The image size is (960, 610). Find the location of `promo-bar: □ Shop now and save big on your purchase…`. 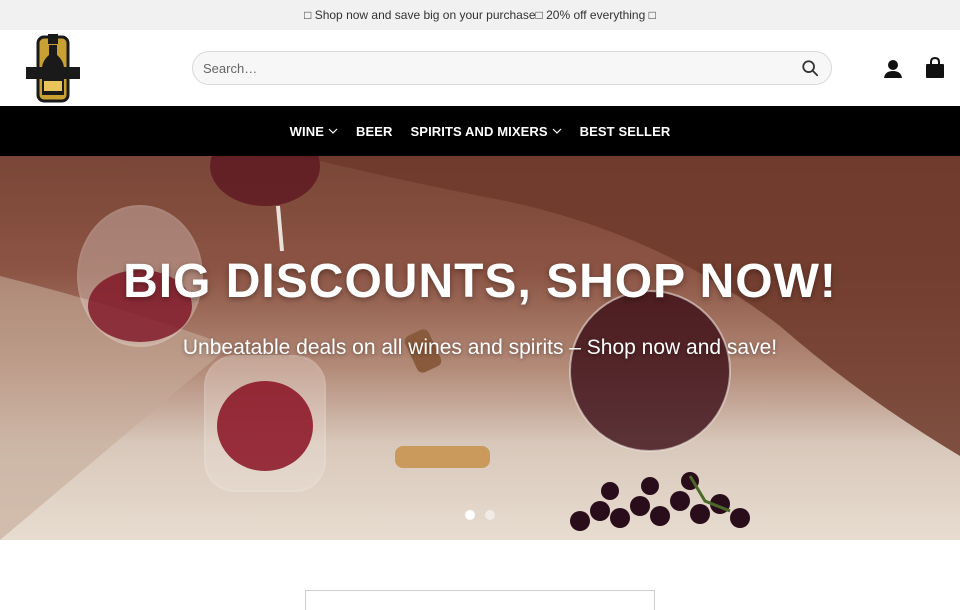

promo-bar: □ Shop now and save big on your purchase… is located at coordinates (480, 15).